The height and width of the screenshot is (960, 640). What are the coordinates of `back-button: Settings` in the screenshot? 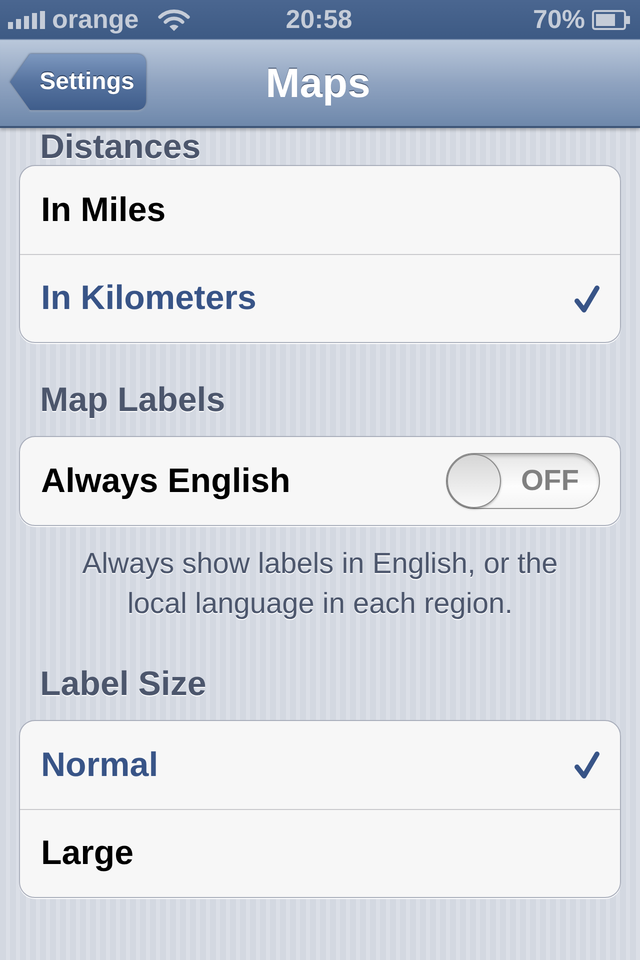 It's located at (78, 82).